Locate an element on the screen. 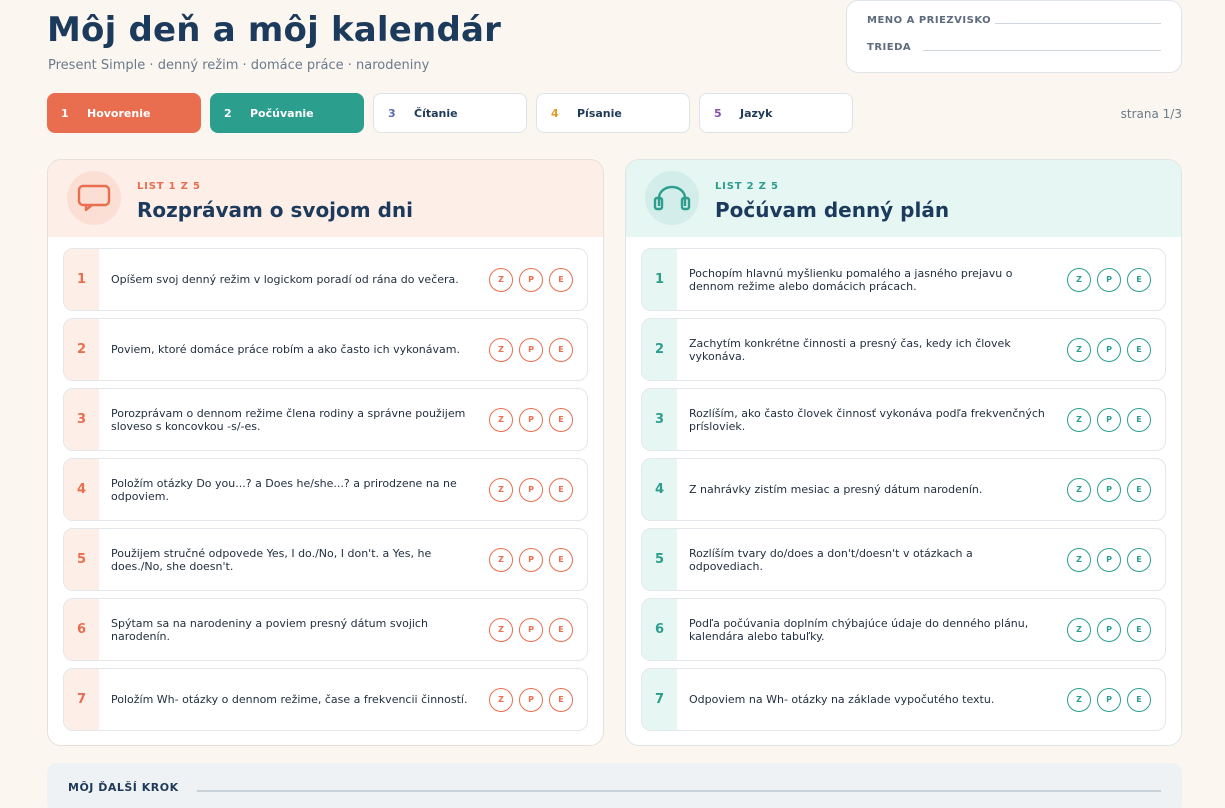 This screenshot has height=808, width=1225. tab-pocuvanie: 2 Počúvanie is located at coordinates (287, 113).